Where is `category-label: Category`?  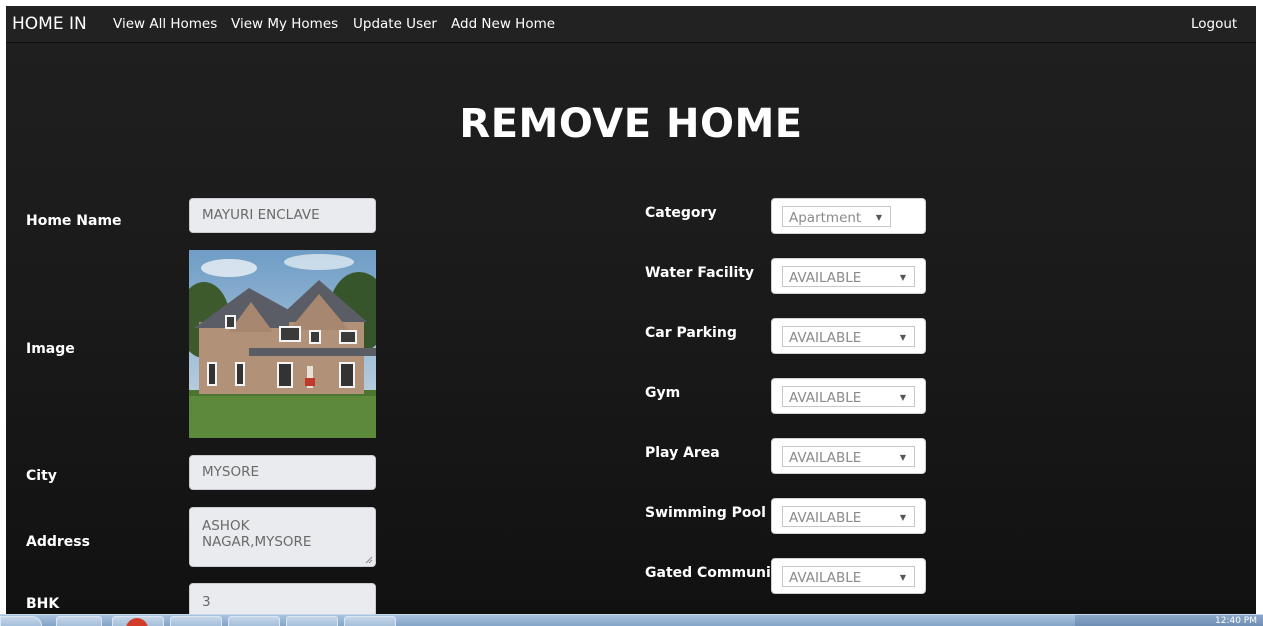
category-label: Category is located at coordinates (681, 213).